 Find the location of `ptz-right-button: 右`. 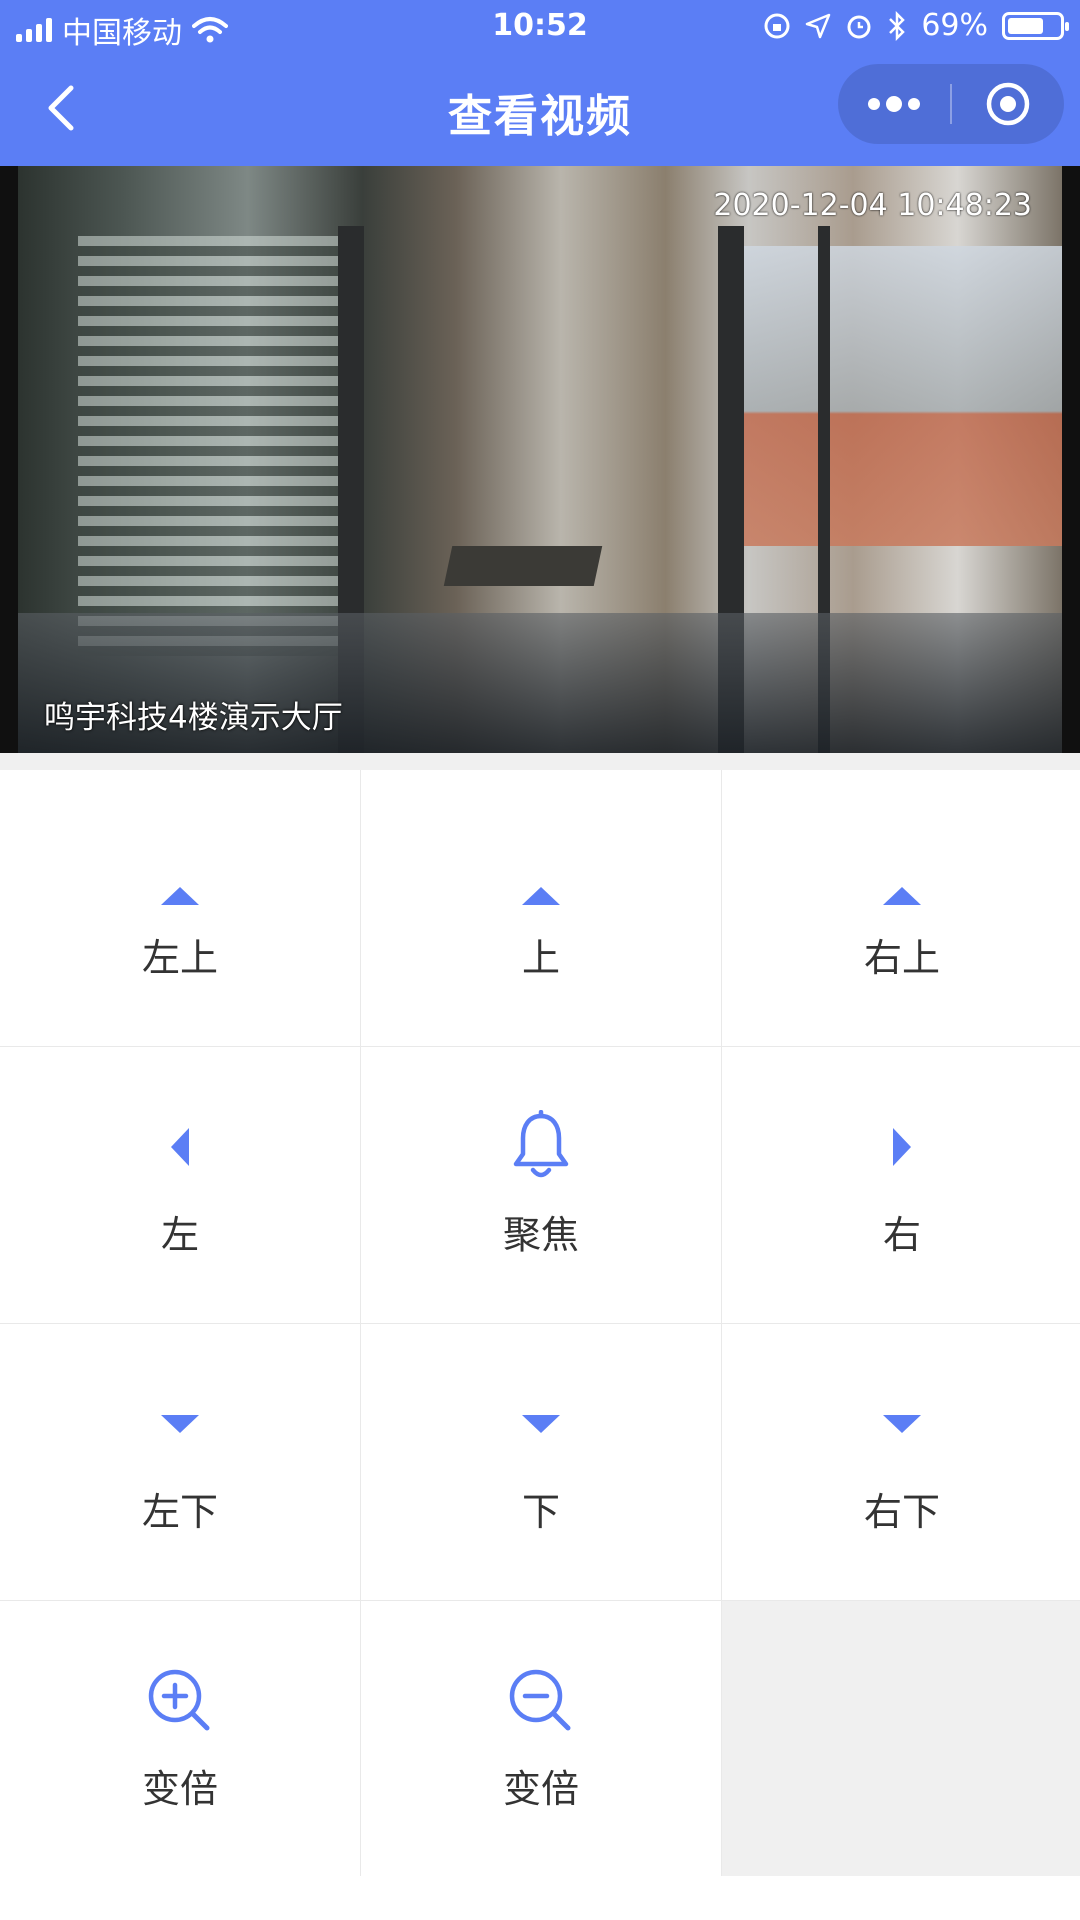

ptz-right-button: 右 is located at coordinates (901, 1185).